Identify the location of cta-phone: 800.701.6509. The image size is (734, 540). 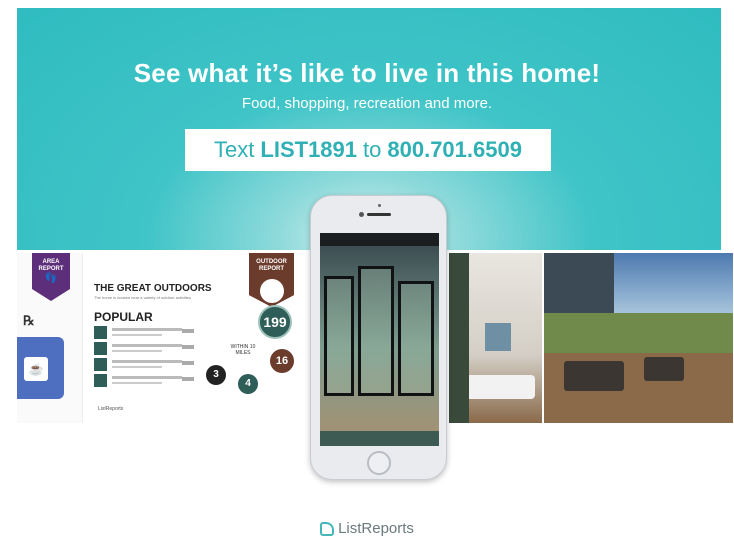
(454, 149).